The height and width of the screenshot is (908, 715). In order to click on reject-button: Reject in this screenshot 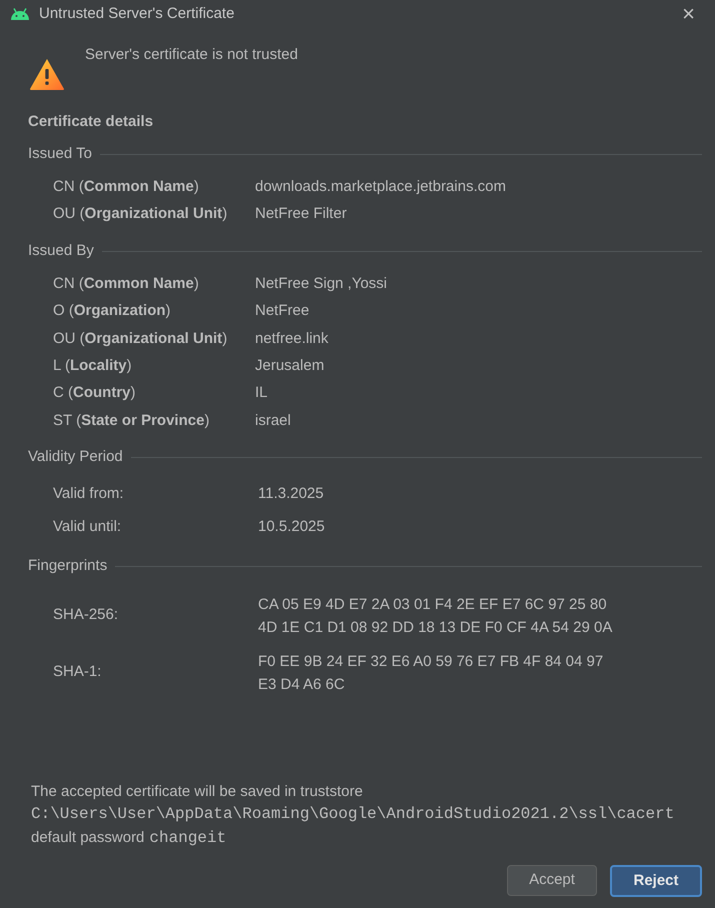, I will do `click(656, 881)`.